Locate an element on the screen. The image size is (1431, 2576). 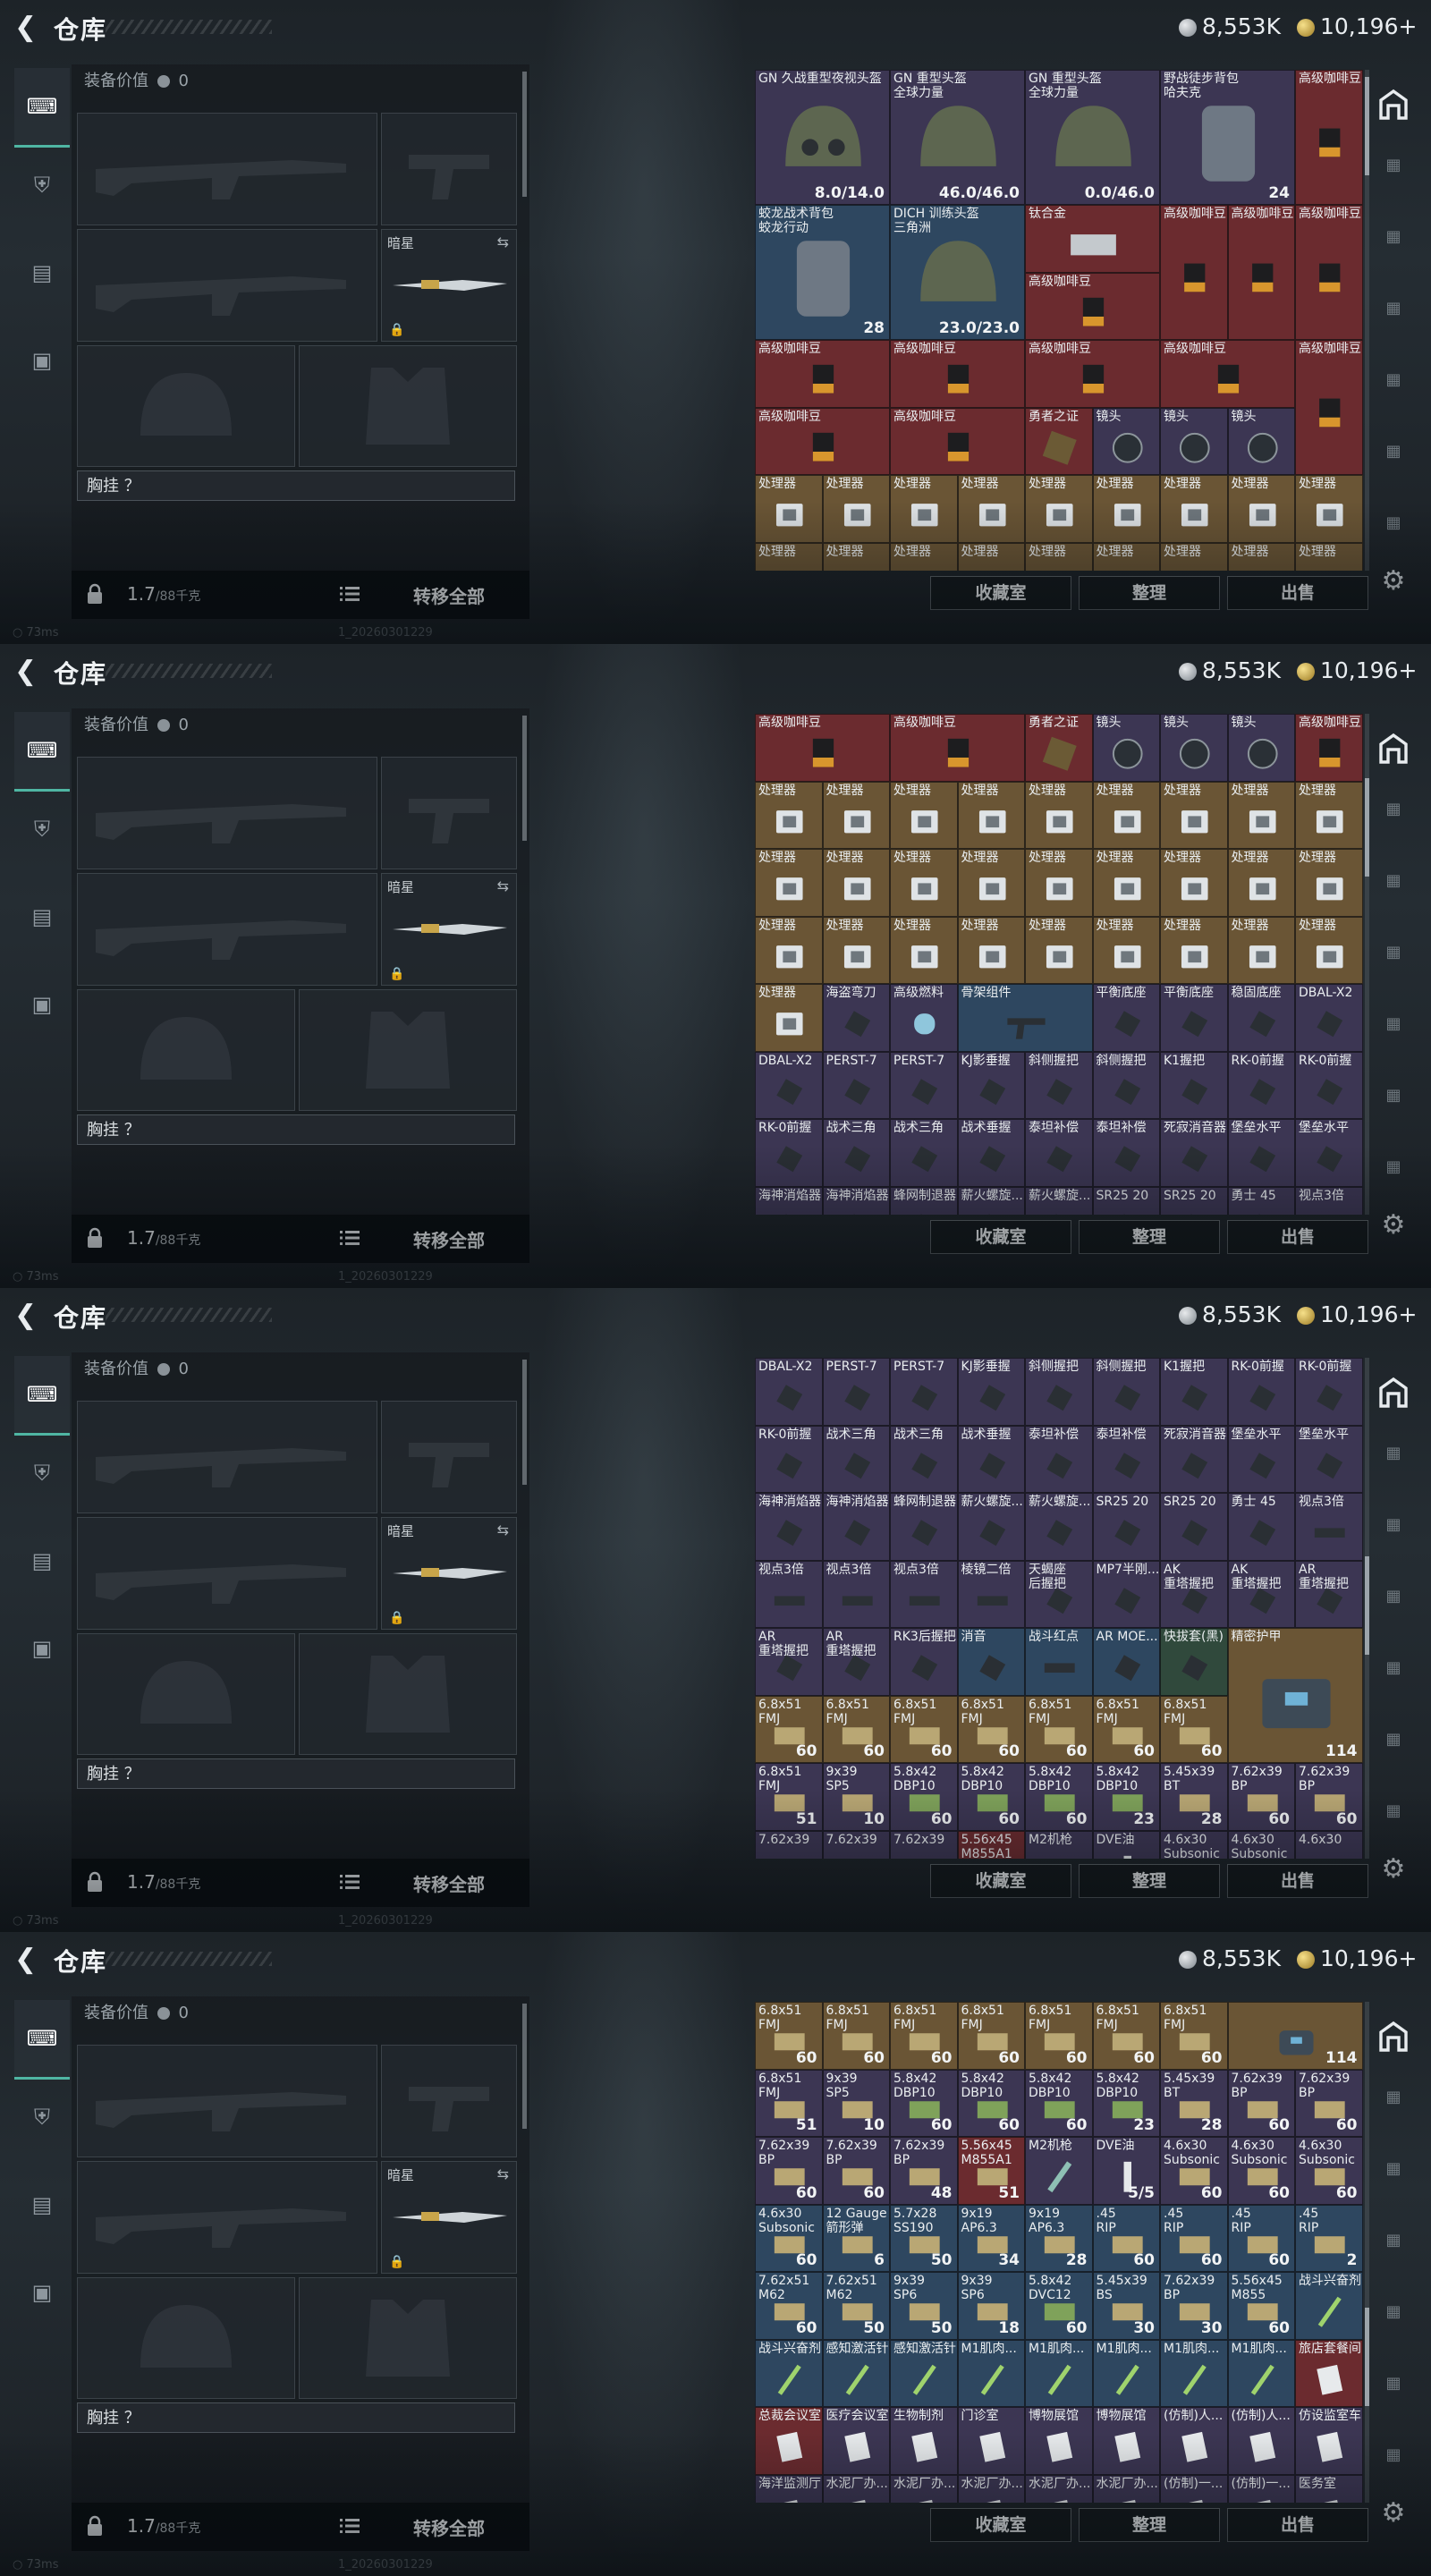
rail-slot-1-icon: ▦ is located at coordinates (1394, 2099).